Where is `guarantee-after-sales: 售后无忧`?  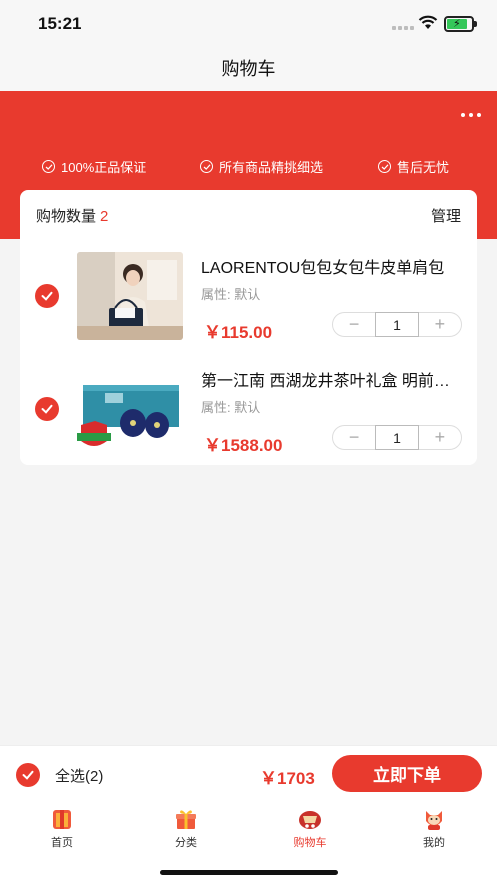
guarantee-after-sales: 售后无忧 is located at coordinates (413, 166).